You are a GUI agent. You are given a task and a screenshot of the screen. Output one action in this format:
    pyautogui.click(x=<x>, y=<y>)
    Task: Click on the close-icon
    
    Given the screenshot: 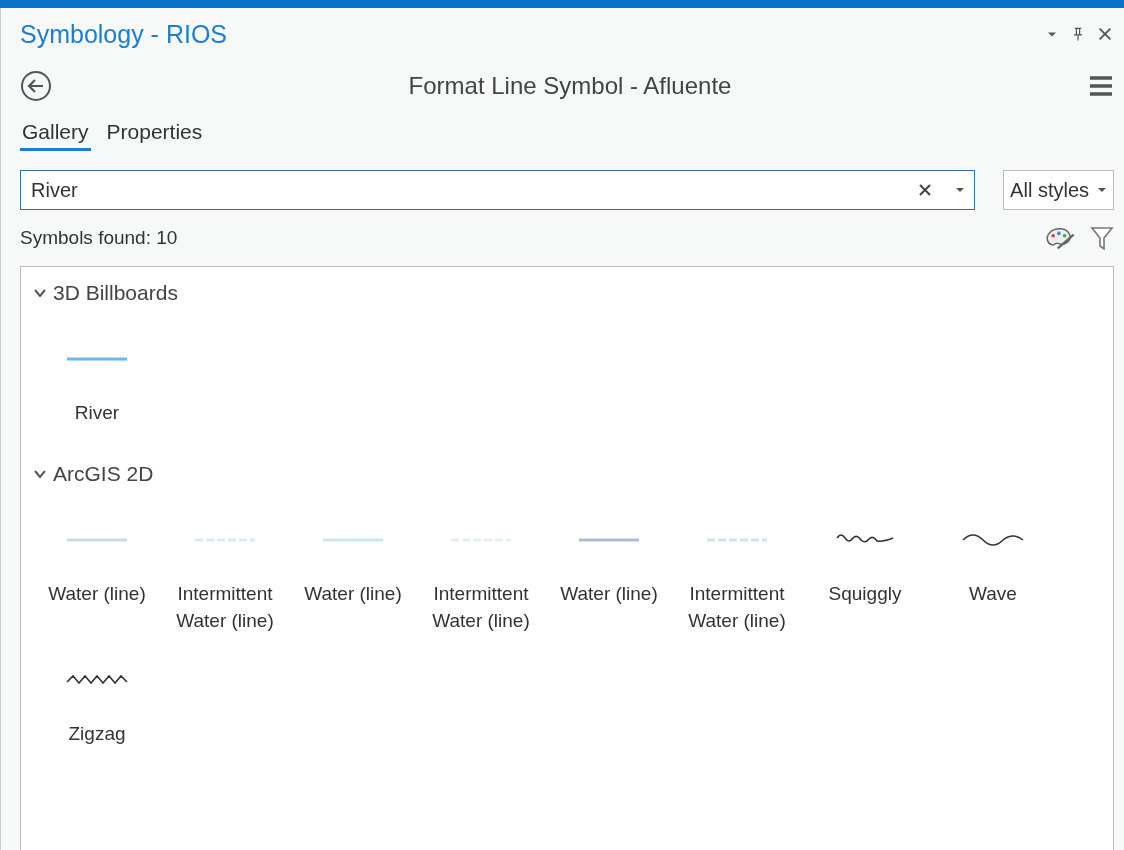 What is the action you would take?
    pyautogui.click(x=1105, y=34)
    